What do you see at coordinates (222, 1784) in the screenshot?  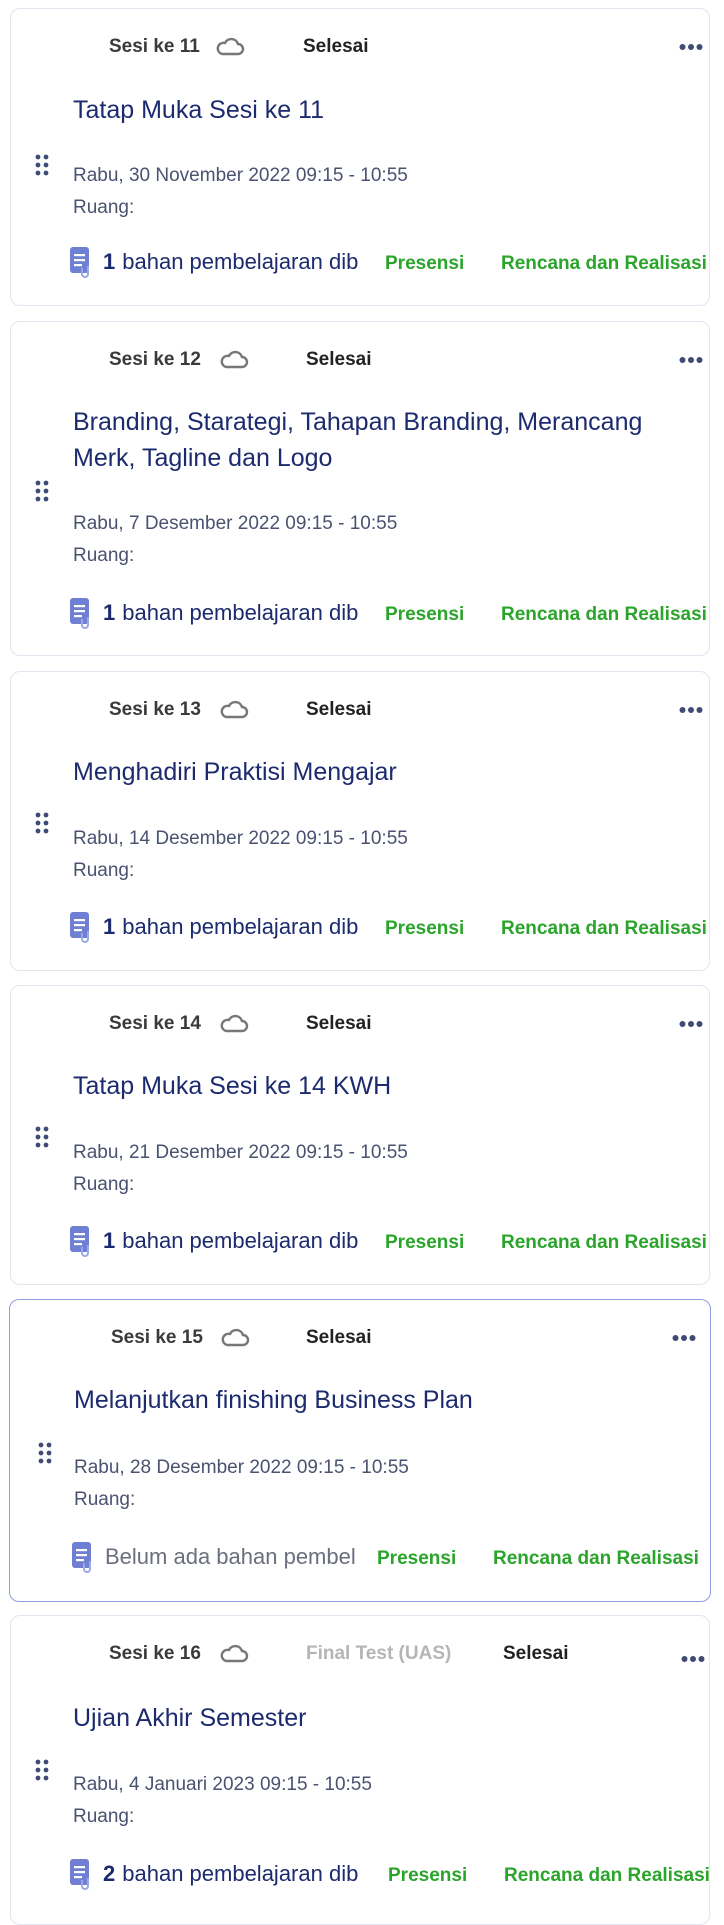 I see `session-date: Rabu, 4 Januari 2023 09:15 - 10:55` at bounding box center [222, 1784].